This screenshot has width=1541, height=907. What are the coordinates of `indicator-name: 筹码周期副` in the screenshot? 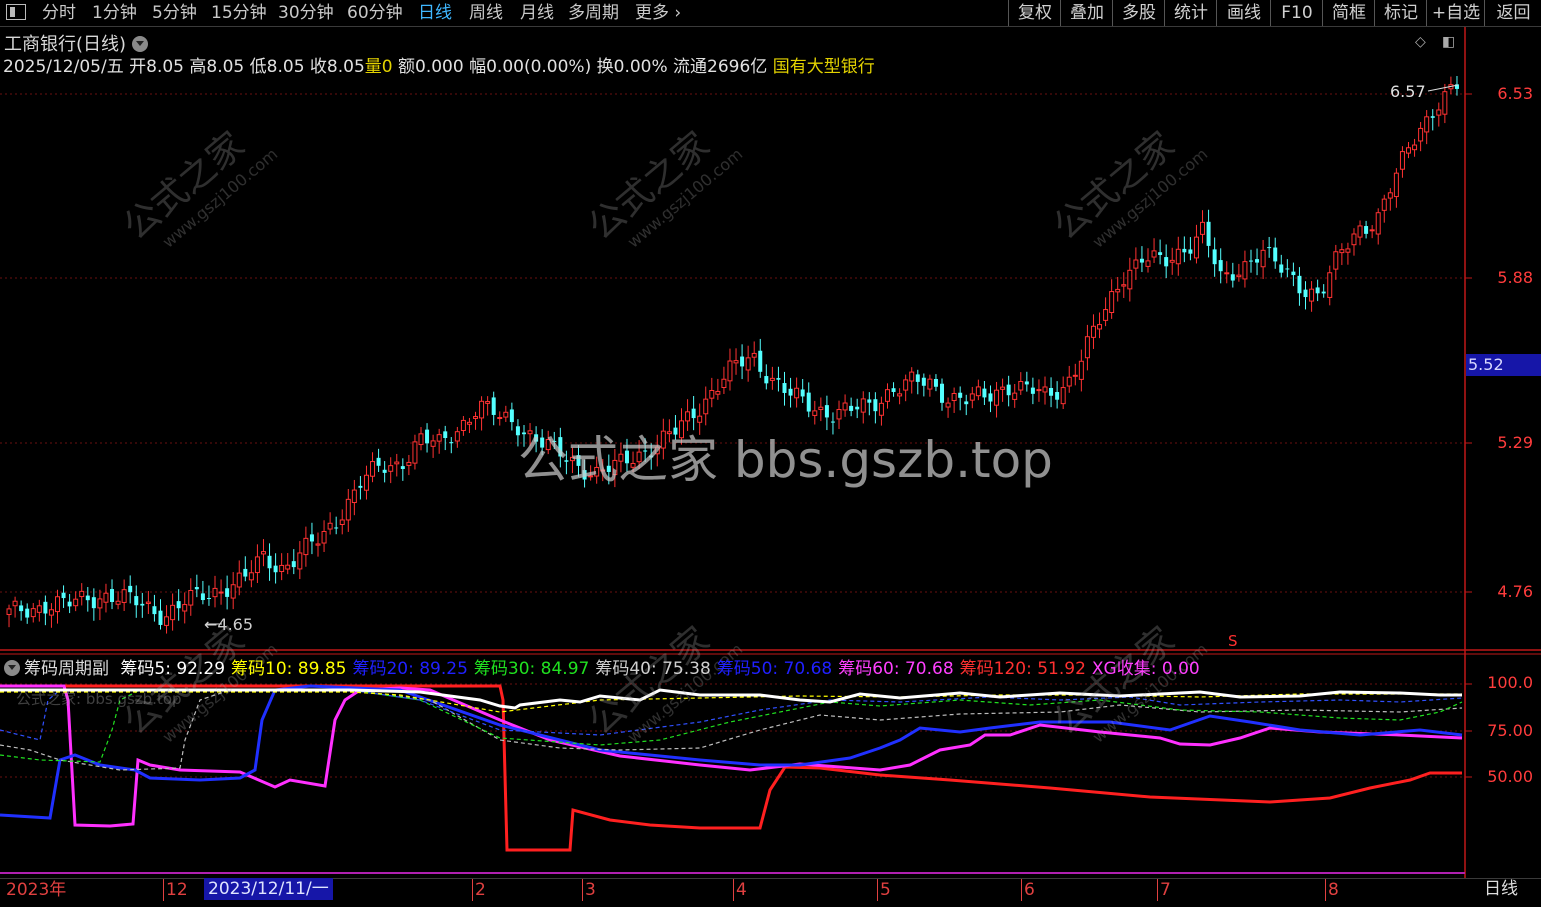 It's located at (66, 669).